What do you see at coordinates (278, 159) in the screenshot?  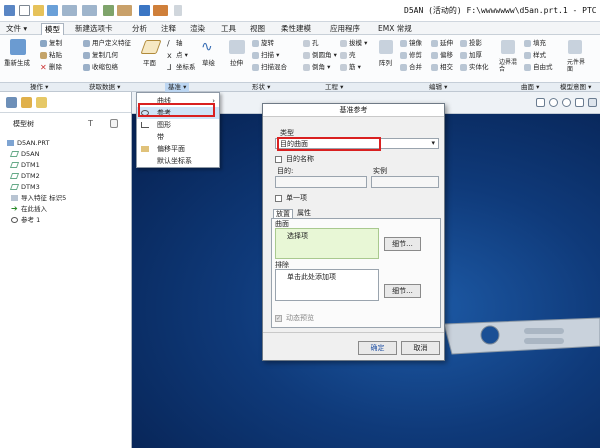 I see `intent-name-checkbox` at bounding box center [278, 159].